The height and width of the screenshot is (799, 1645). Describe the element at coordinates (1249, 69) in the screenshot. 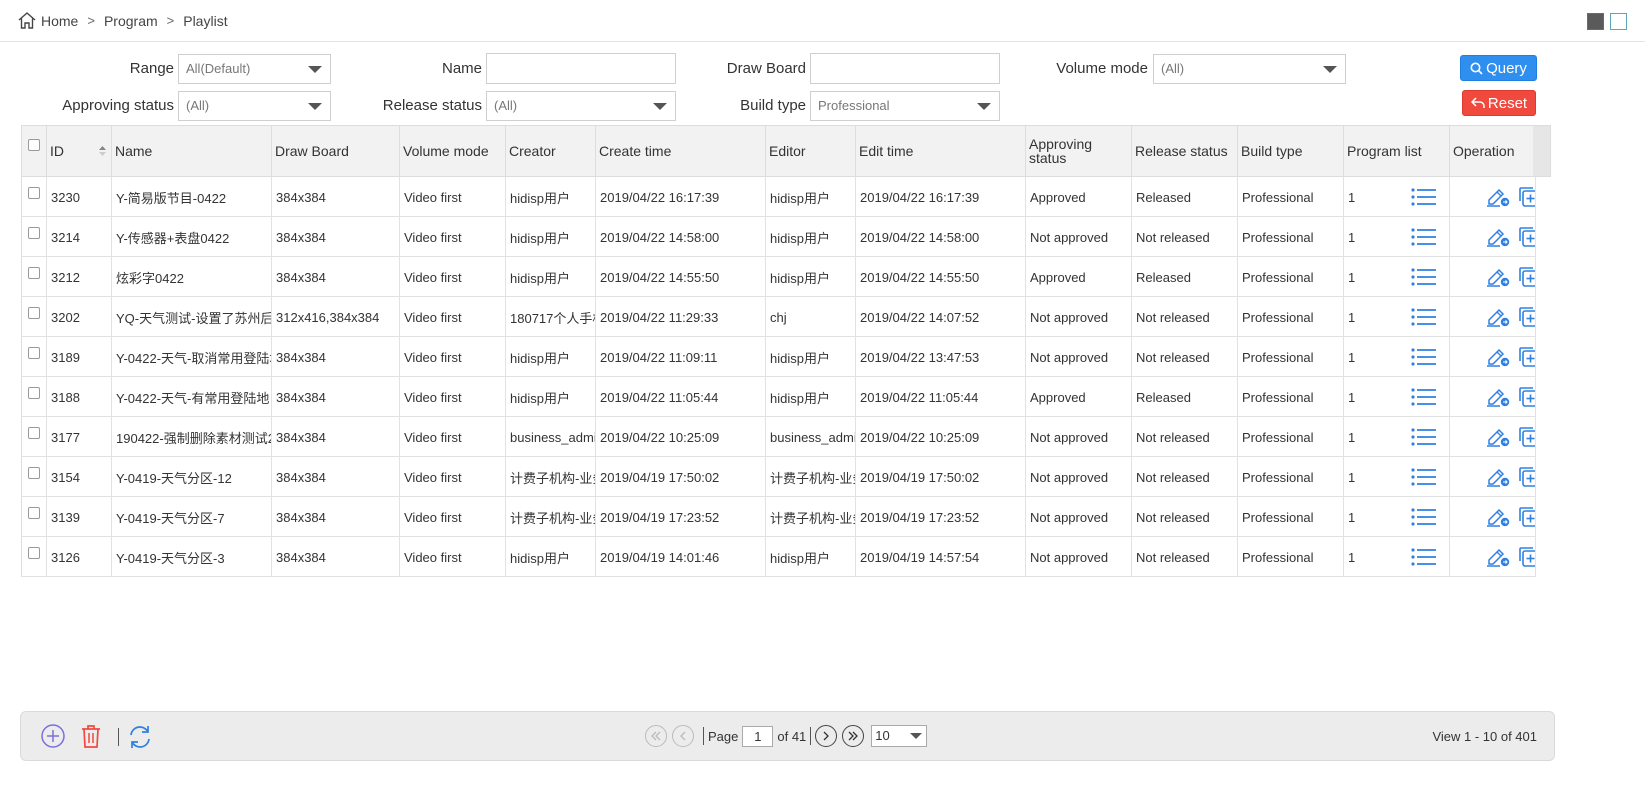

I see `volume-mode-select: (All)` at that location.